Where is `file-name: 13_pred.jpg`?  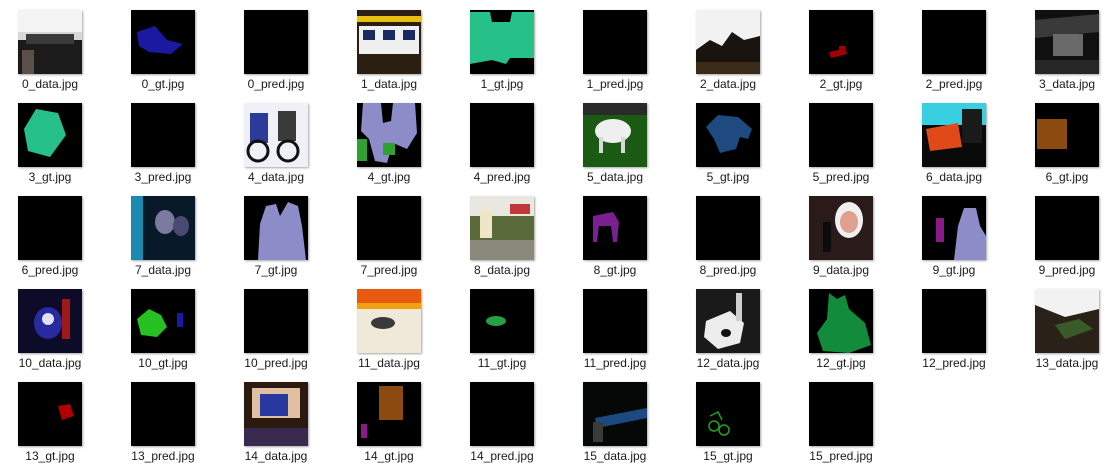
file-name: 13_pred.jpg is located at coordinates (163, 456).